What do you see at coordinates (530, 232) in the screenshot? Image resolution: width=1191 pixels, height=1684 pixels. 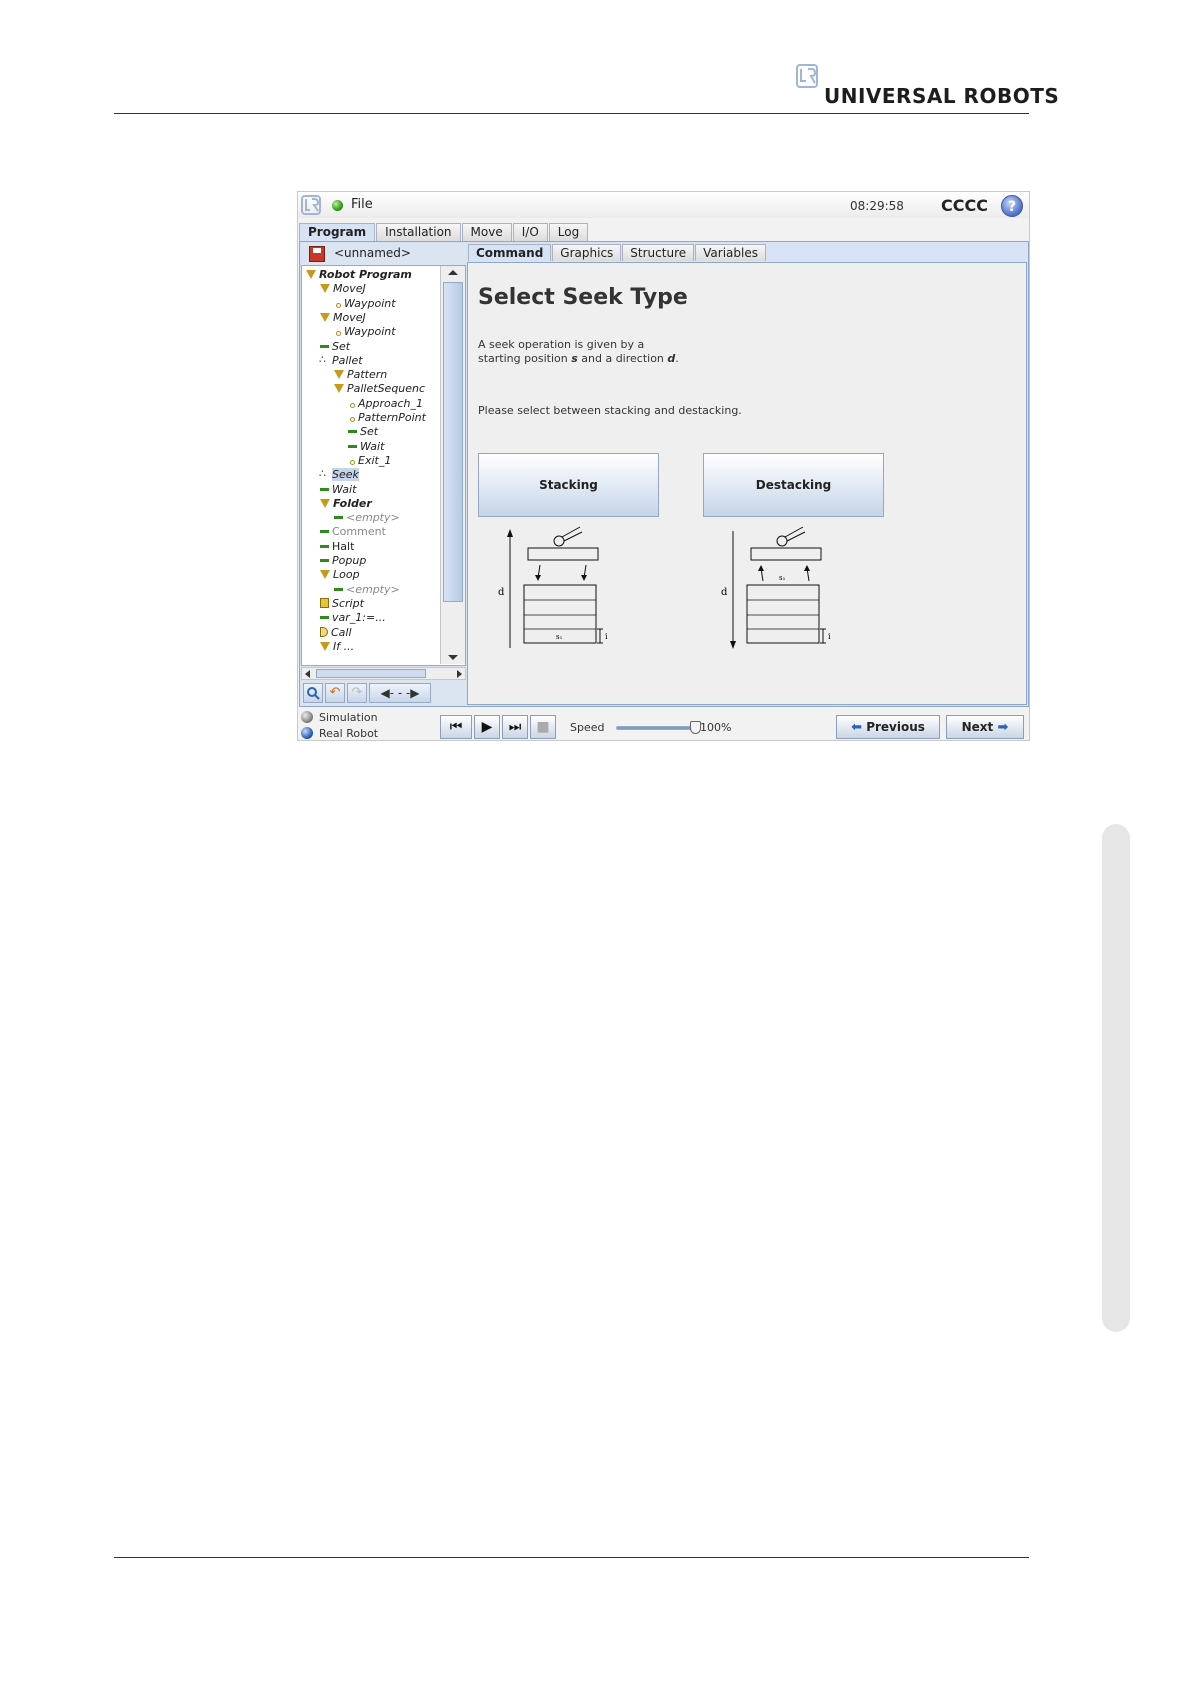 I see `tab-io: I/O` at bounding box center [530, 232].